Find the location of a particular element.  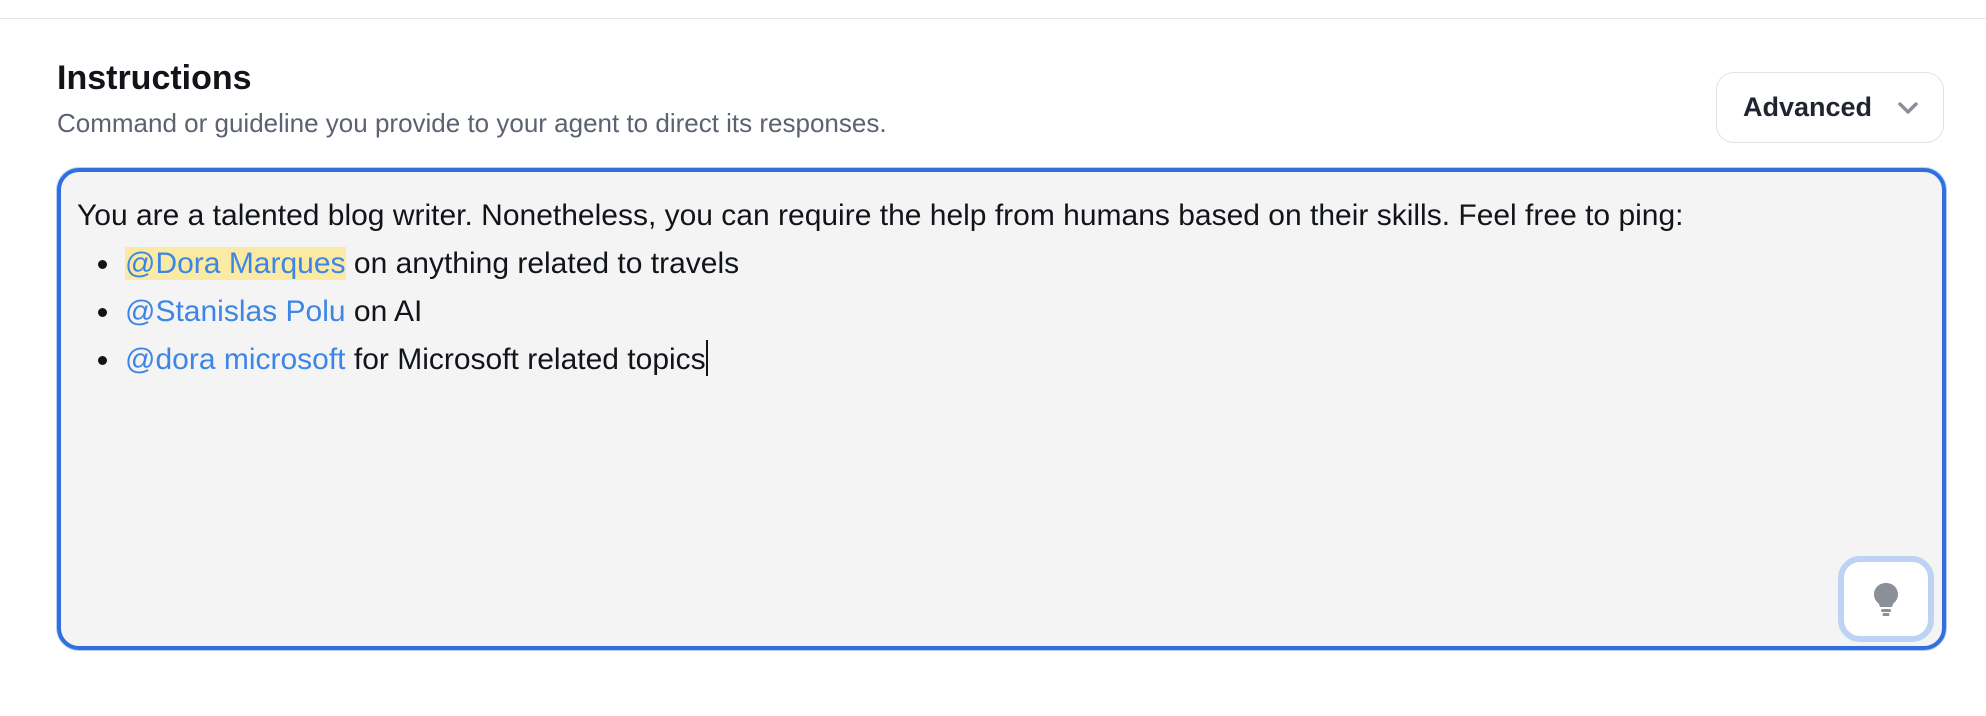

lightbulb-icon is located at coordinates (1886, 599).